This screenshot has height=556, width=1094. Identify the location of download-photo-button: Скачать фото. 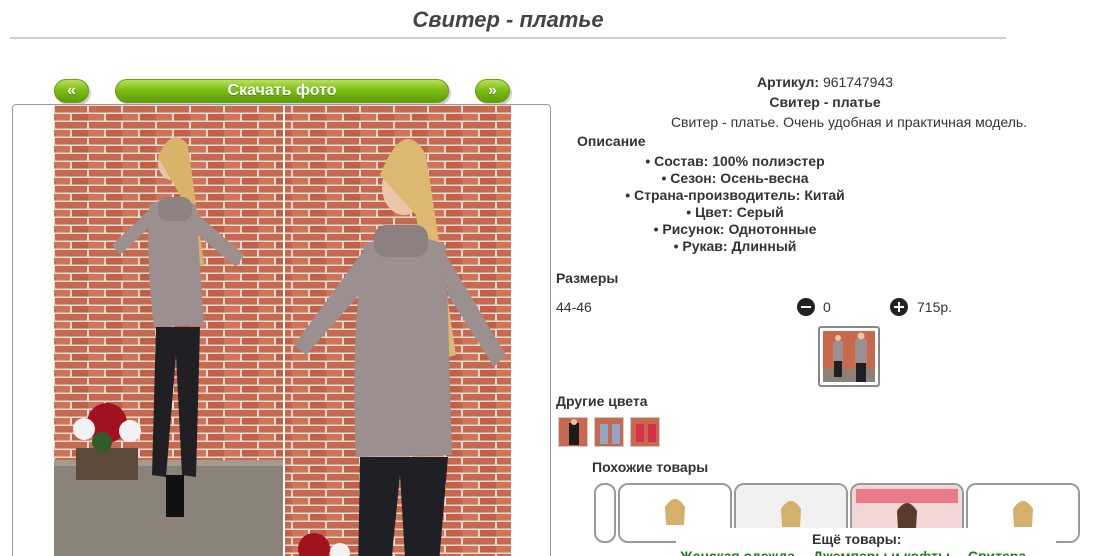
(282, 91).